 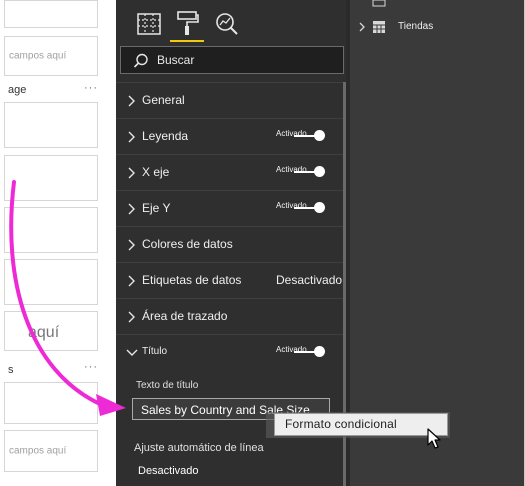 I want to click on word-wrap-toggle: Desactivado, so click(x=170, y=472).